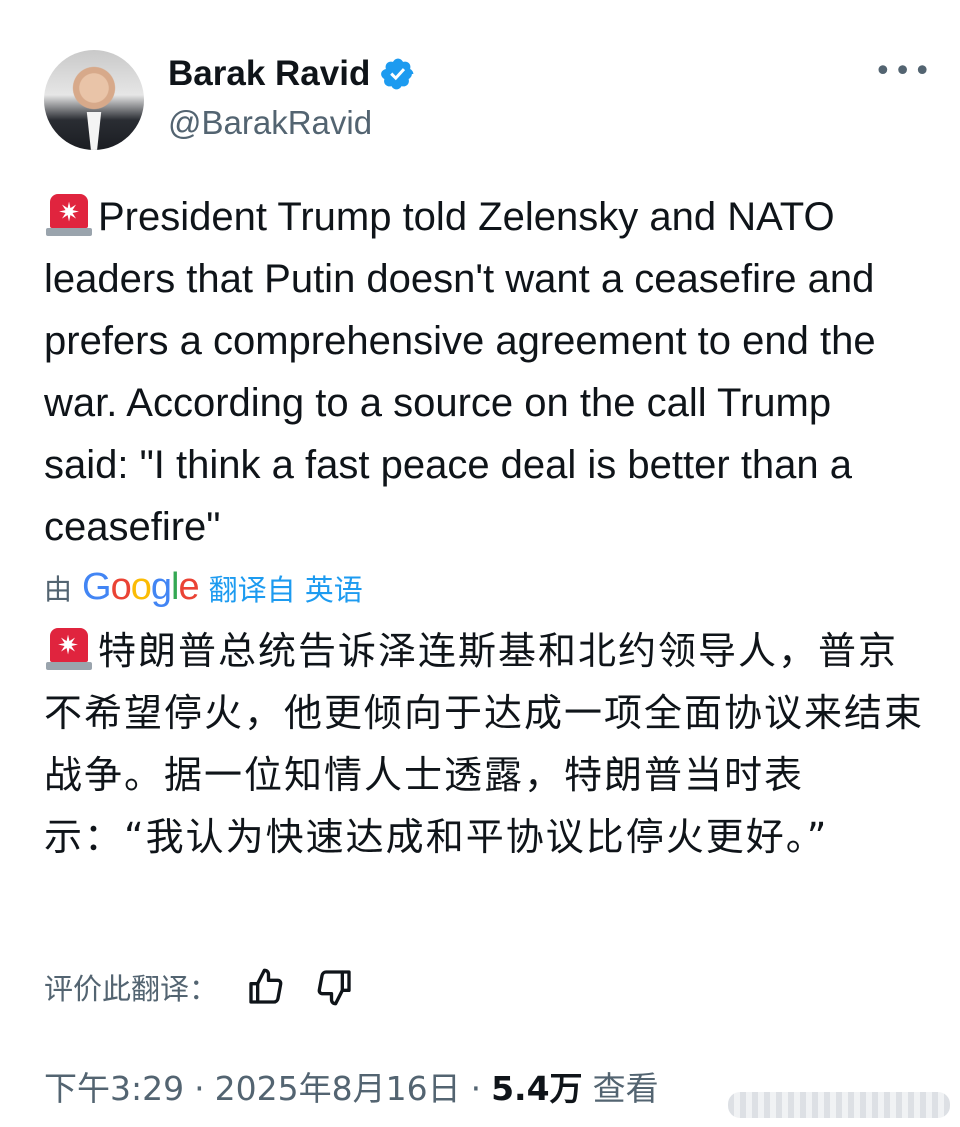 This screenshot has width=960, height=1127. Describe the element at coordinates (94, 131) in the screenshot. I see `avatar-shirt` at that location.